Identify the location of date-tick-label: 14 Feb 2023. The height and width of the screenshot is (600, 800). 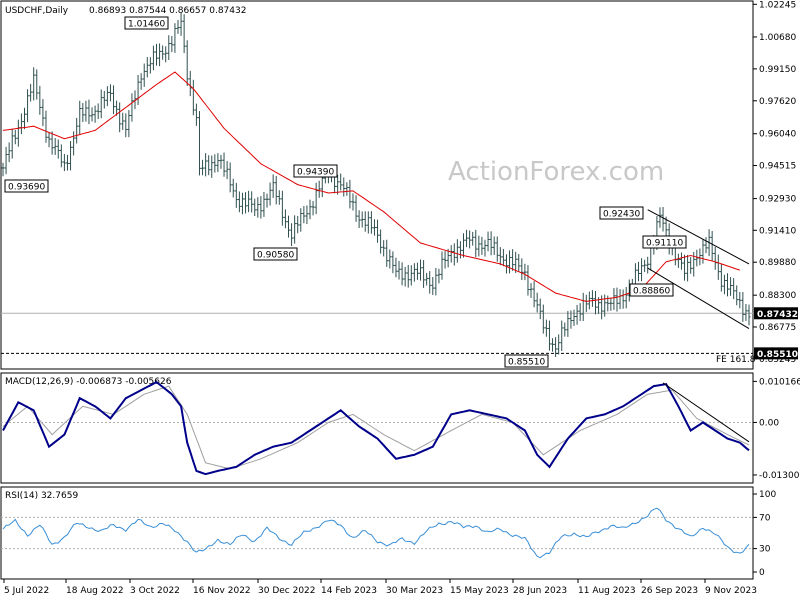
(349, 591).